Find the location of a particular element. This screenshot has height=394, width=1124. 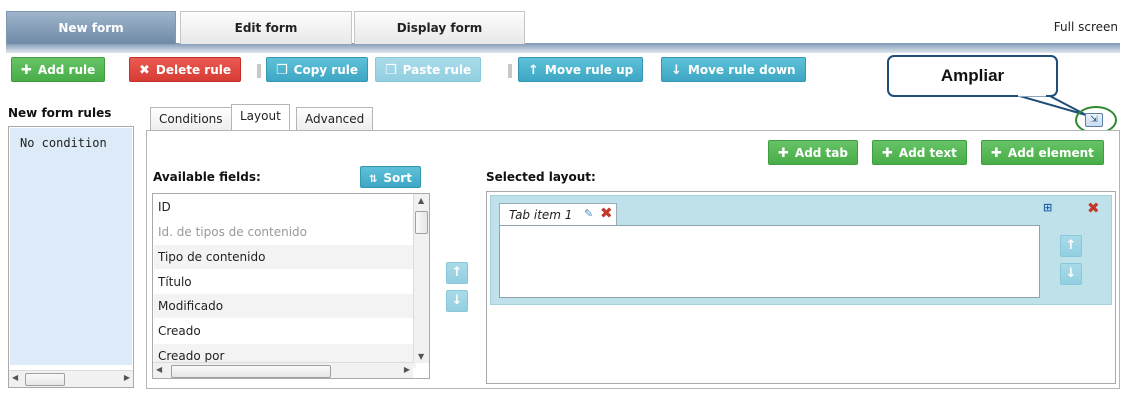

add-tab-button: ✚ Add tab is located at coordinates (813, 152).